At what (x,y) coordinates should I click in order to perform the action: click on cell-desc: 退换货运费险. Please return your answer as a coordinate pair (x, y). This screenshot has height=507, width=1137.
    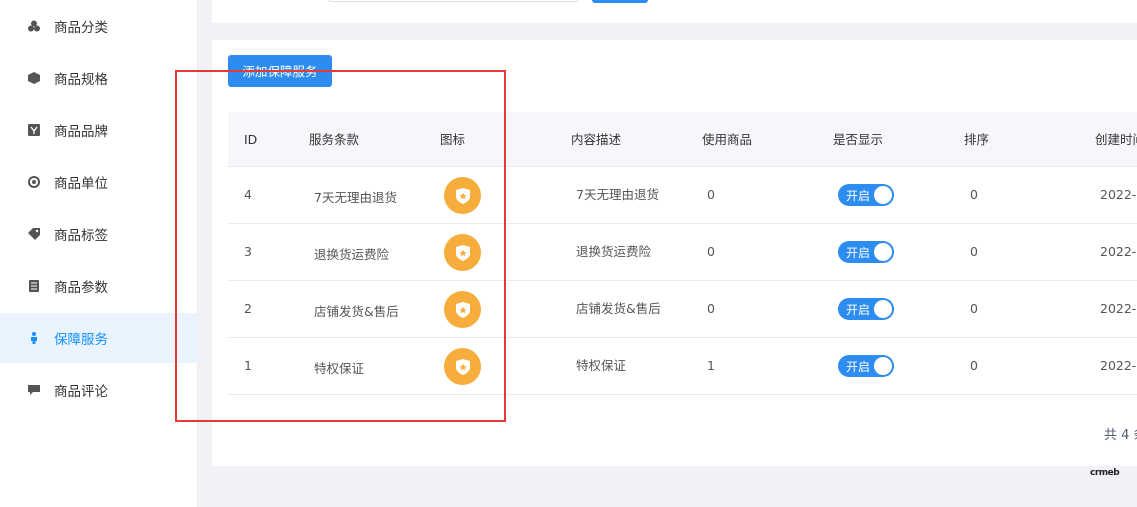
    Looking at the image, I should click on (614, 251).